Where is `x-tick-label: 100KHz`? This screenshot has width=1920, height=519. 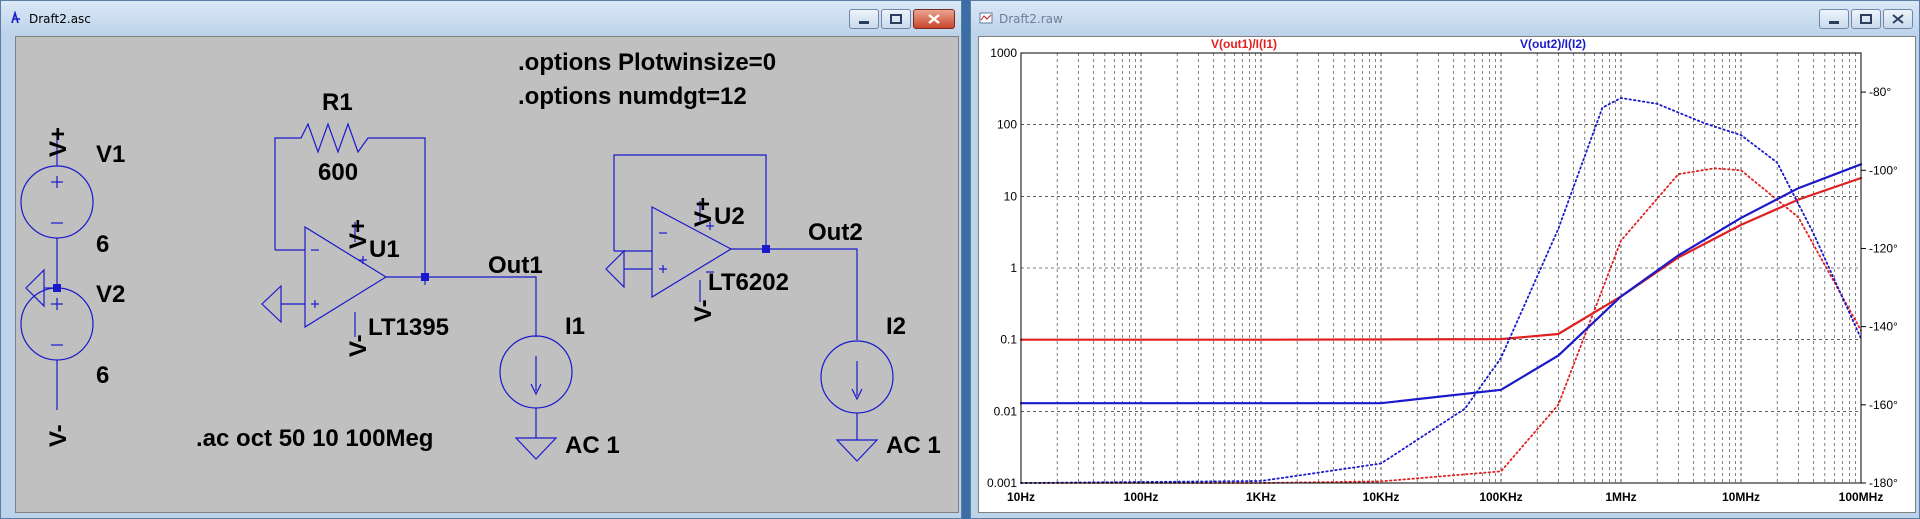 x-tick-label: 100KHz is located at coordinates (1500, 497).